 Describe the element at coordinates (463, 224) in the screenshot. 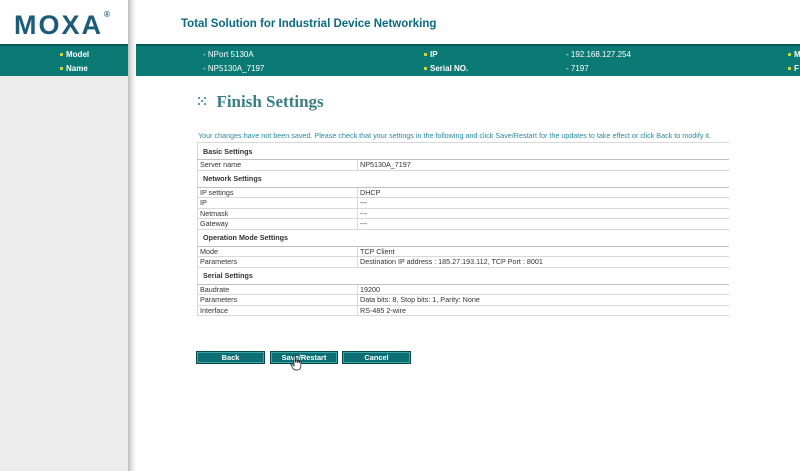

I see `table-row: Gateway ---` at that location.